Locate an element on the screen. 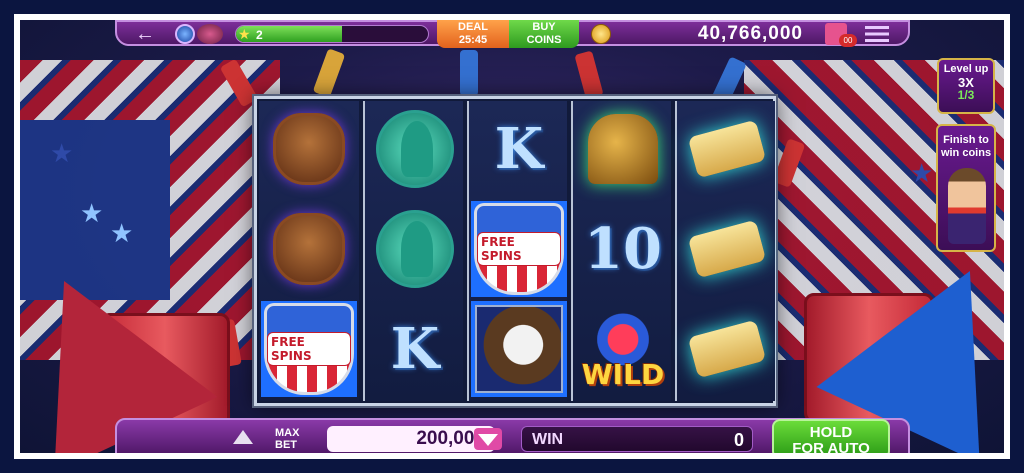  eagle-symbol-icon is located at coordinates (519, 349).